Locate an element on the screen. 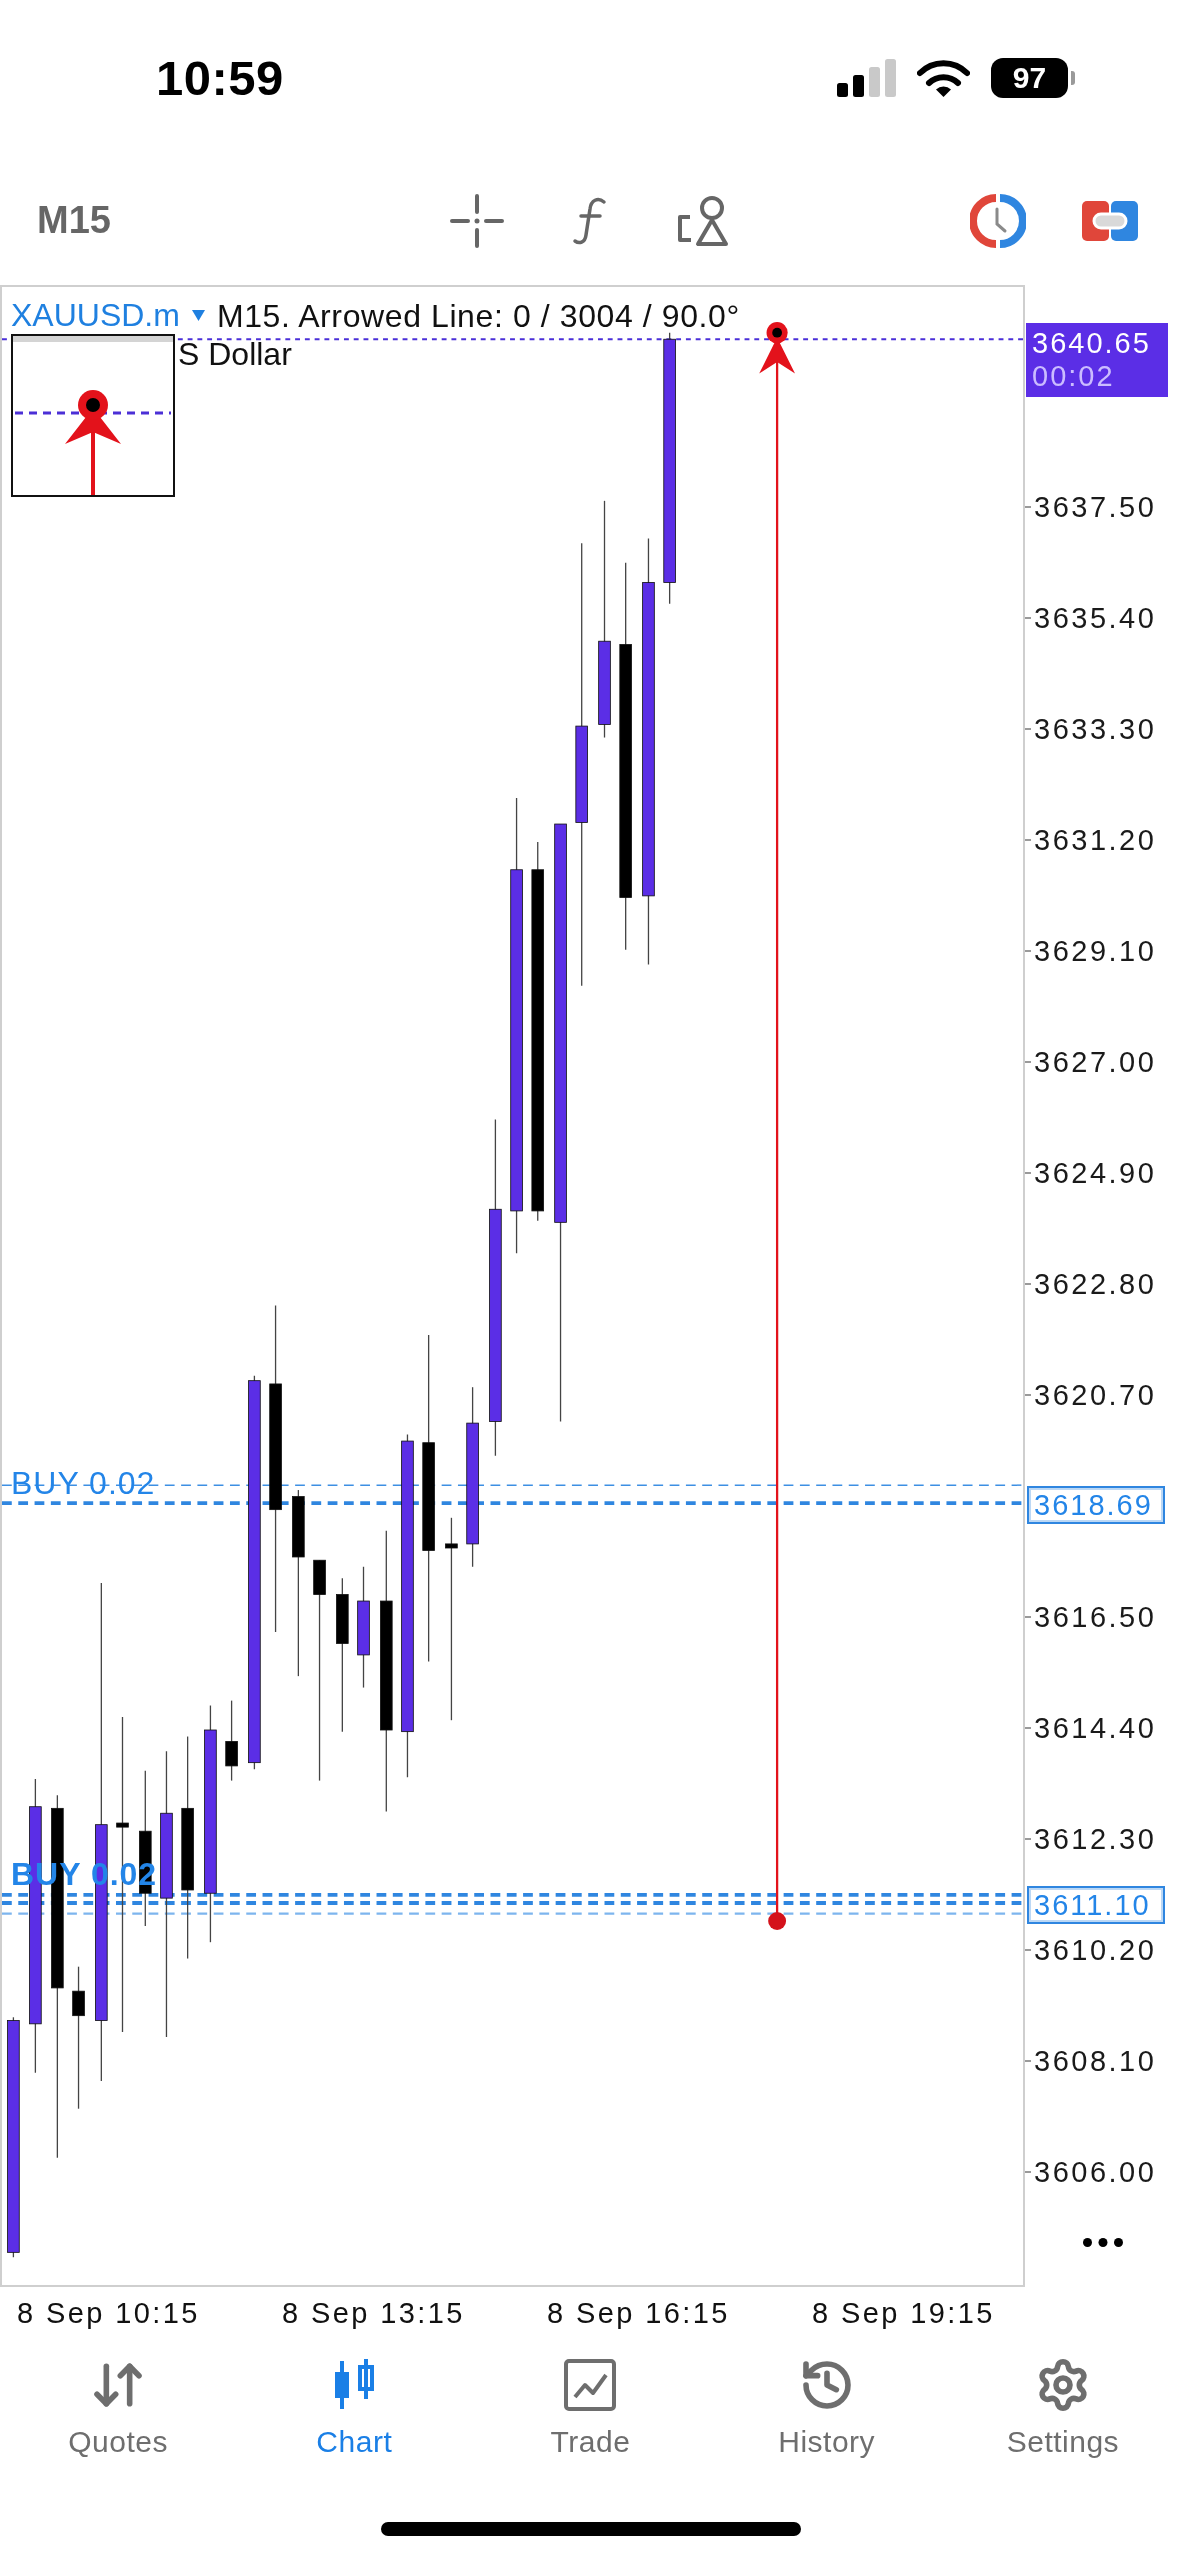 This screenshot has height=2560, width=1181. bid-price: 3640.65 is located at coordinates (1092, 343).